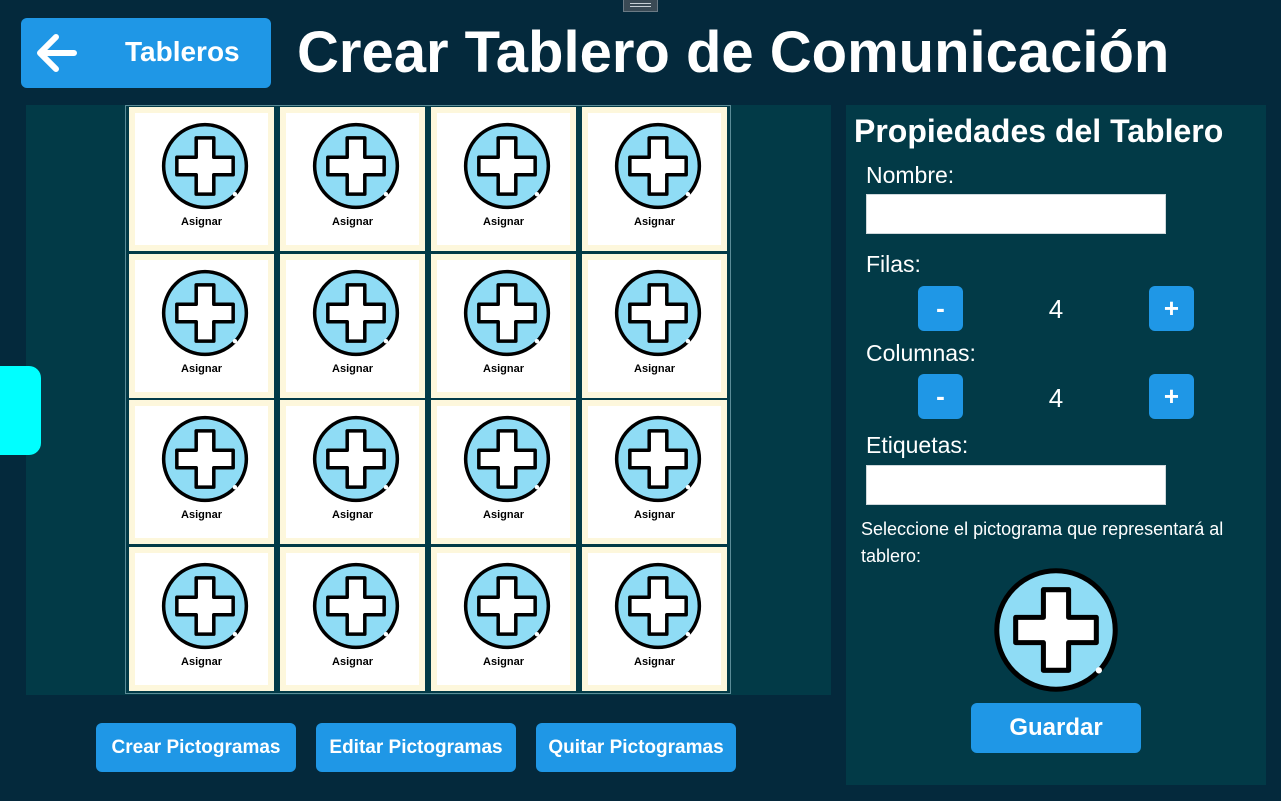  I want to click on edit-pictograms-button: Editar Pictogramas, so click(416, 747).